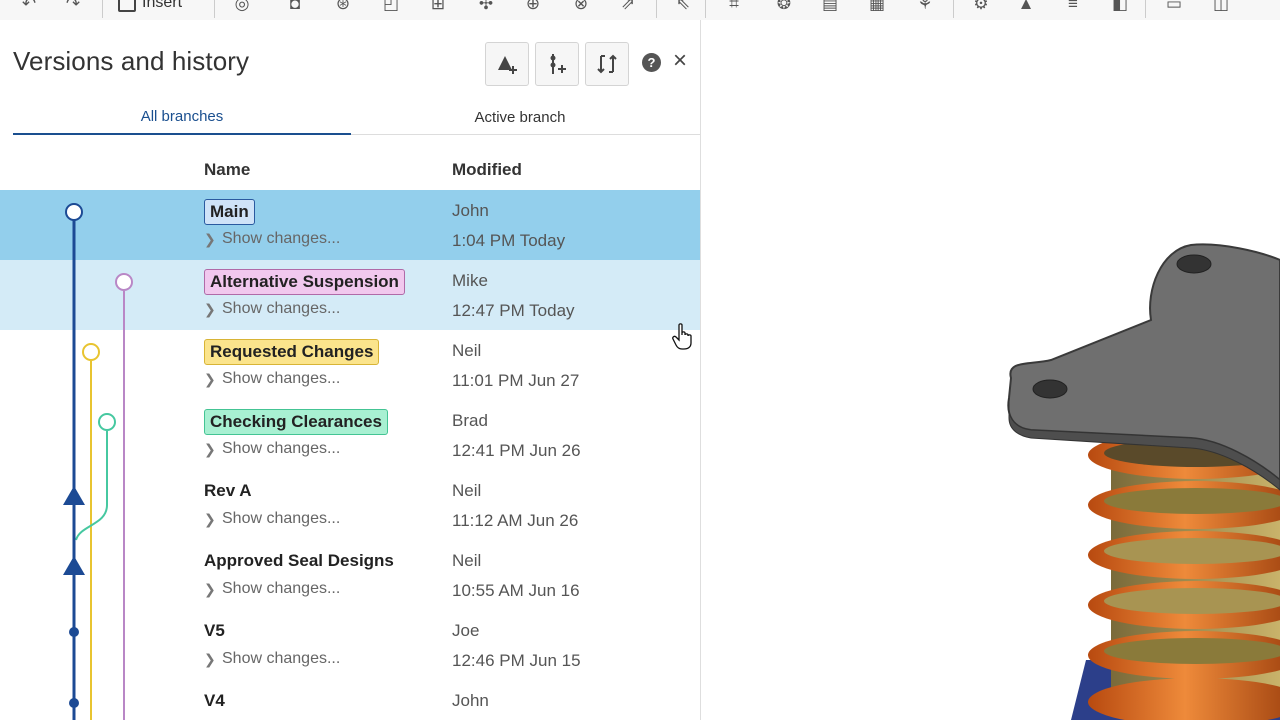  What do you see at coordinates (343, 7) in the screenshot?
I see `hole-icon: ⊛` at bounding box center [343, 7].